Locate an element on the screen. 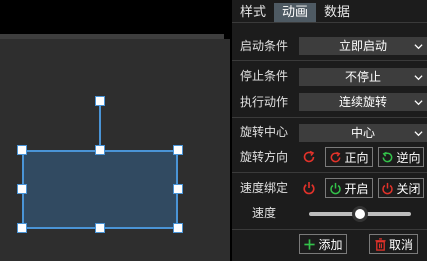 This screenshot has height=261, width=427. tab-data: 数据 is located at coordinates (337, 12).